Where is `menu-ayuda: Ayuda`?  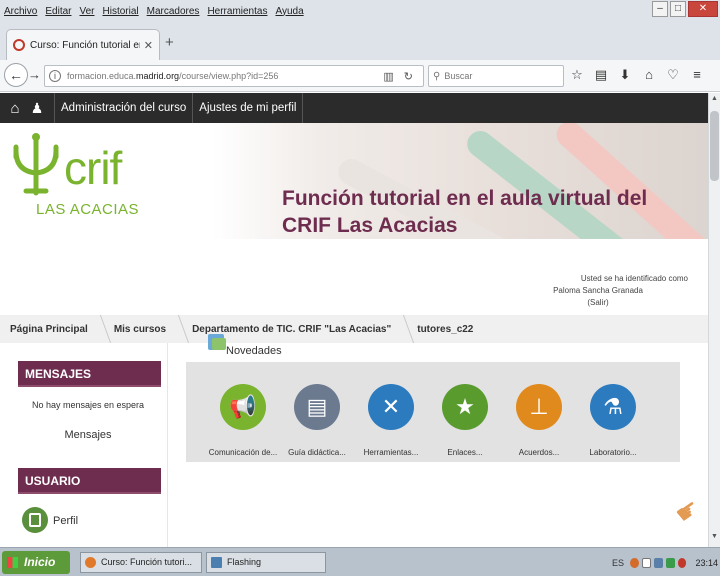 menu-ayuda: Ayuda is located at coordinates (289, 11).